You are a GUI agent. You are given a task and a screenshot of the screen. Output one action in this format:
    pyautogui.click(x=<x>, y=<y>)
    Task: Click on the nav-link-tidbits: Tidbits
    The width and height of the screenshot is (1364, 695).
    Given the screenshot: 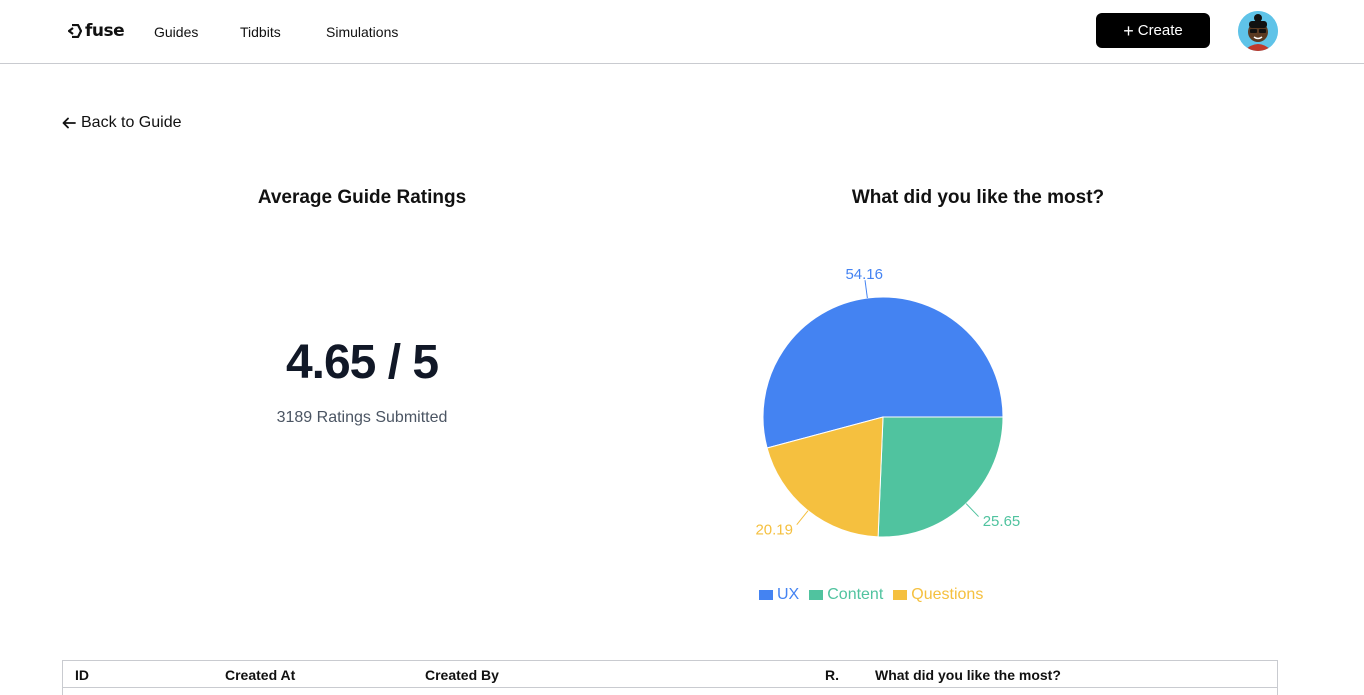 What is the action you would take?
    pyautogui.click(x=260, y=32)
    